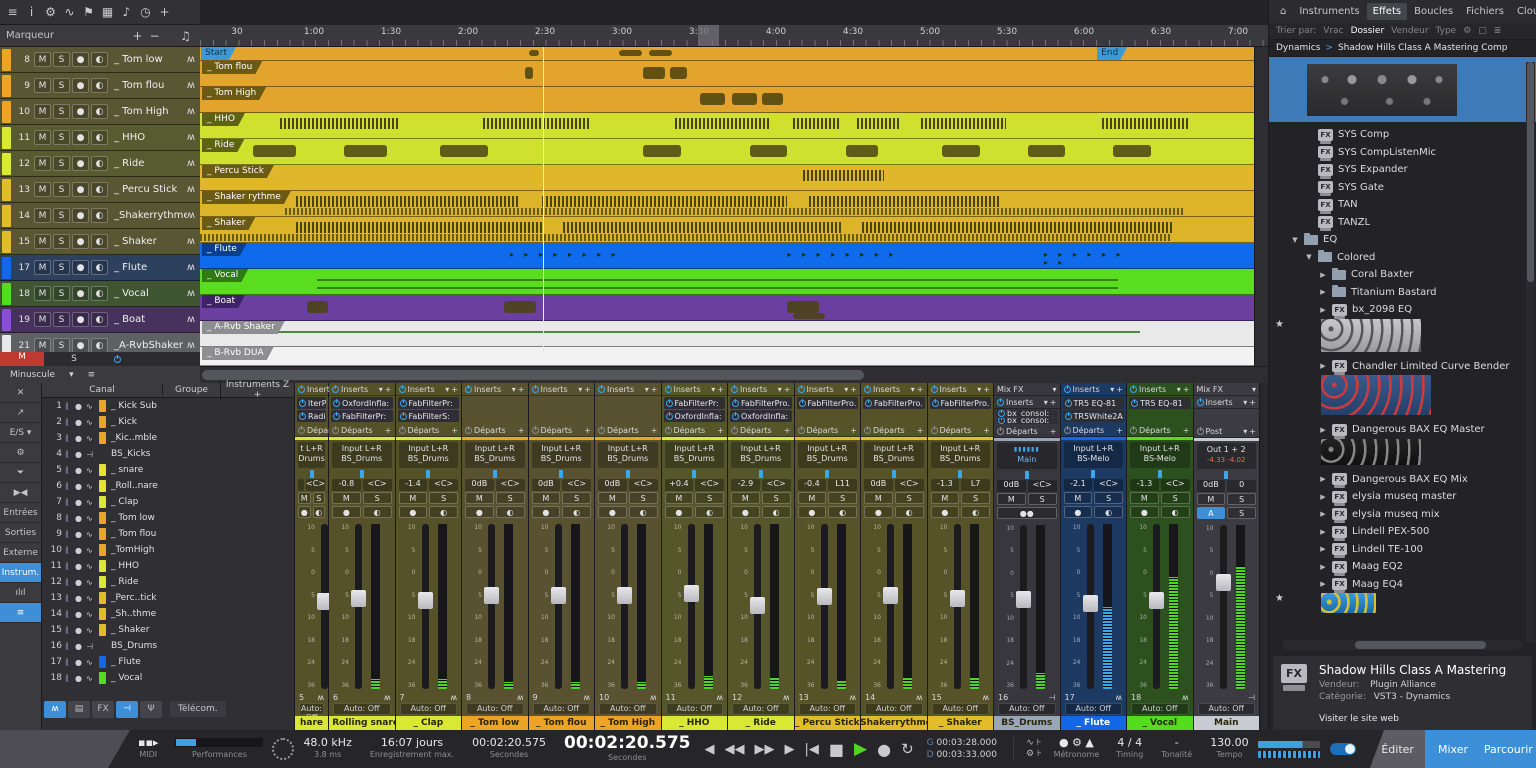 This screenshot has width=1536, height=768. I want to click on plugin-list-item: ▶ FX Dangerous BAX EQ Mix, so click(1402, 480).